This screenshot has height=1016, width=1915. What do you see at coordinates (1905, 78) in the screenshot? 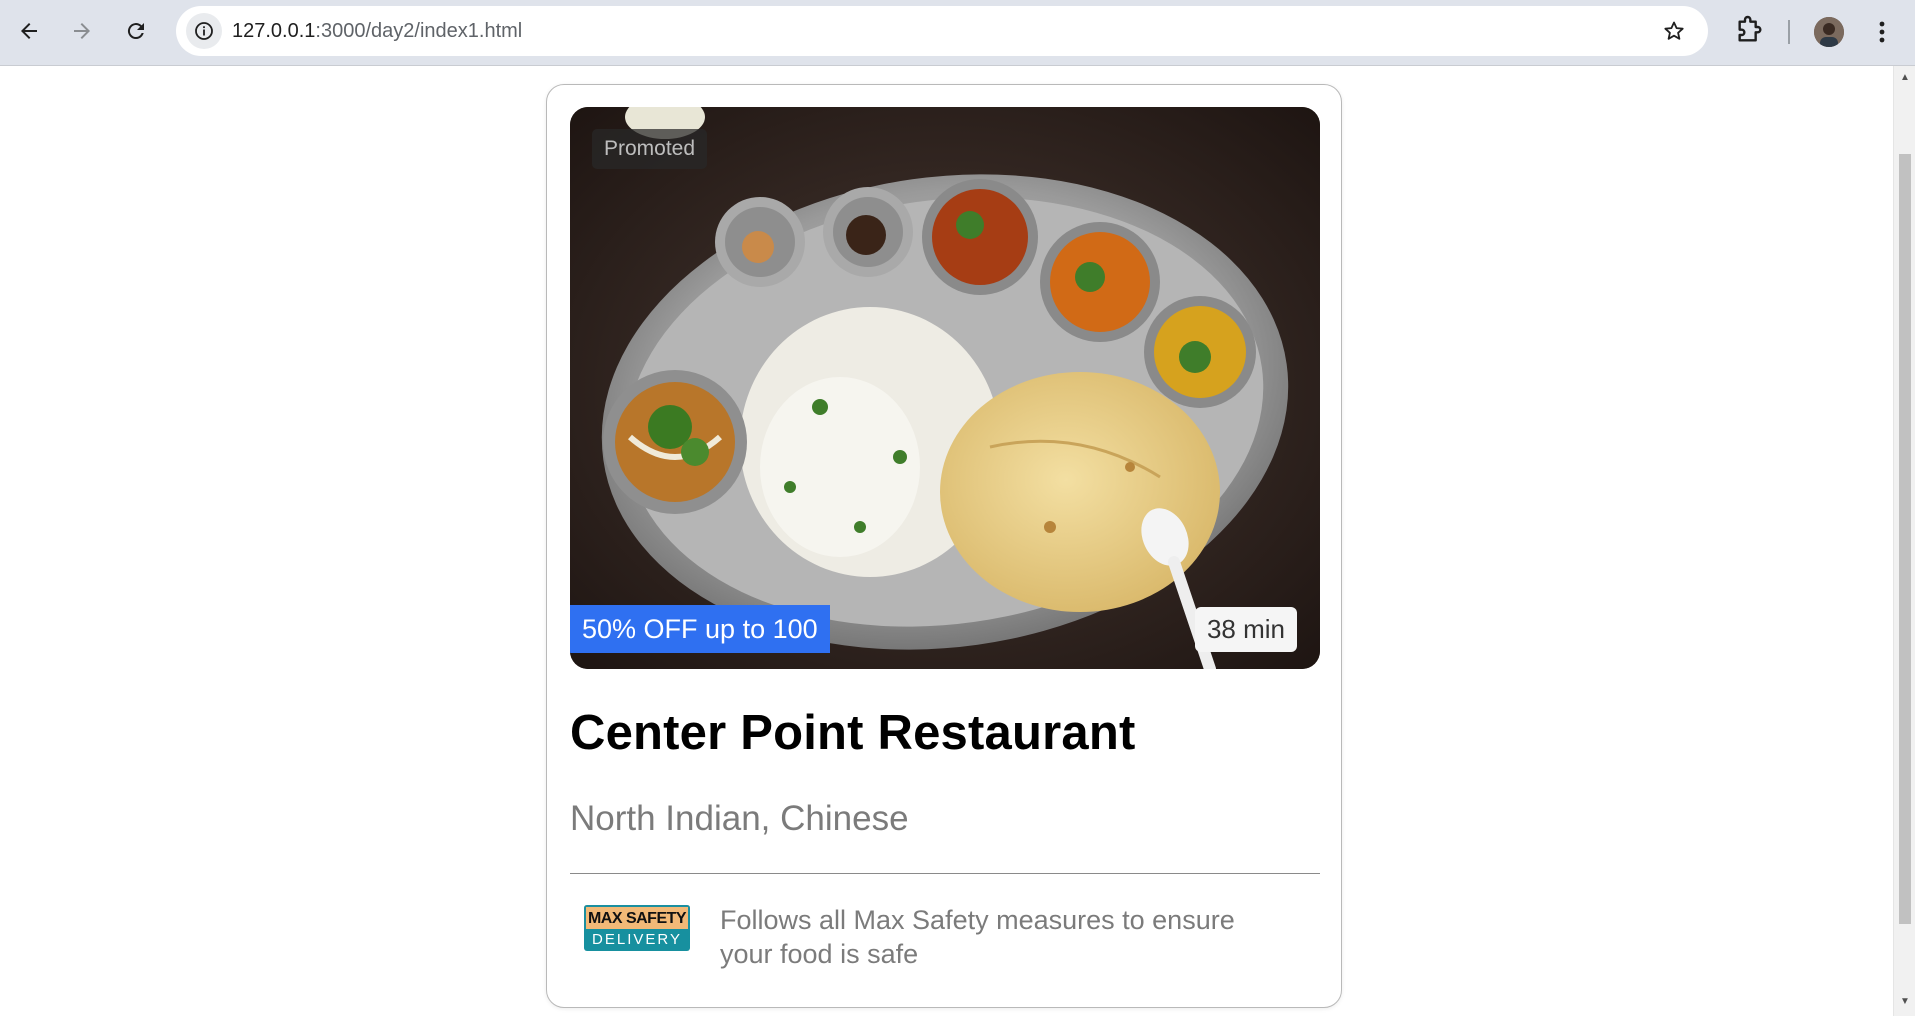
I see `scroll-up-arrow-icon: ▲` at bounding box center [1905, 78].